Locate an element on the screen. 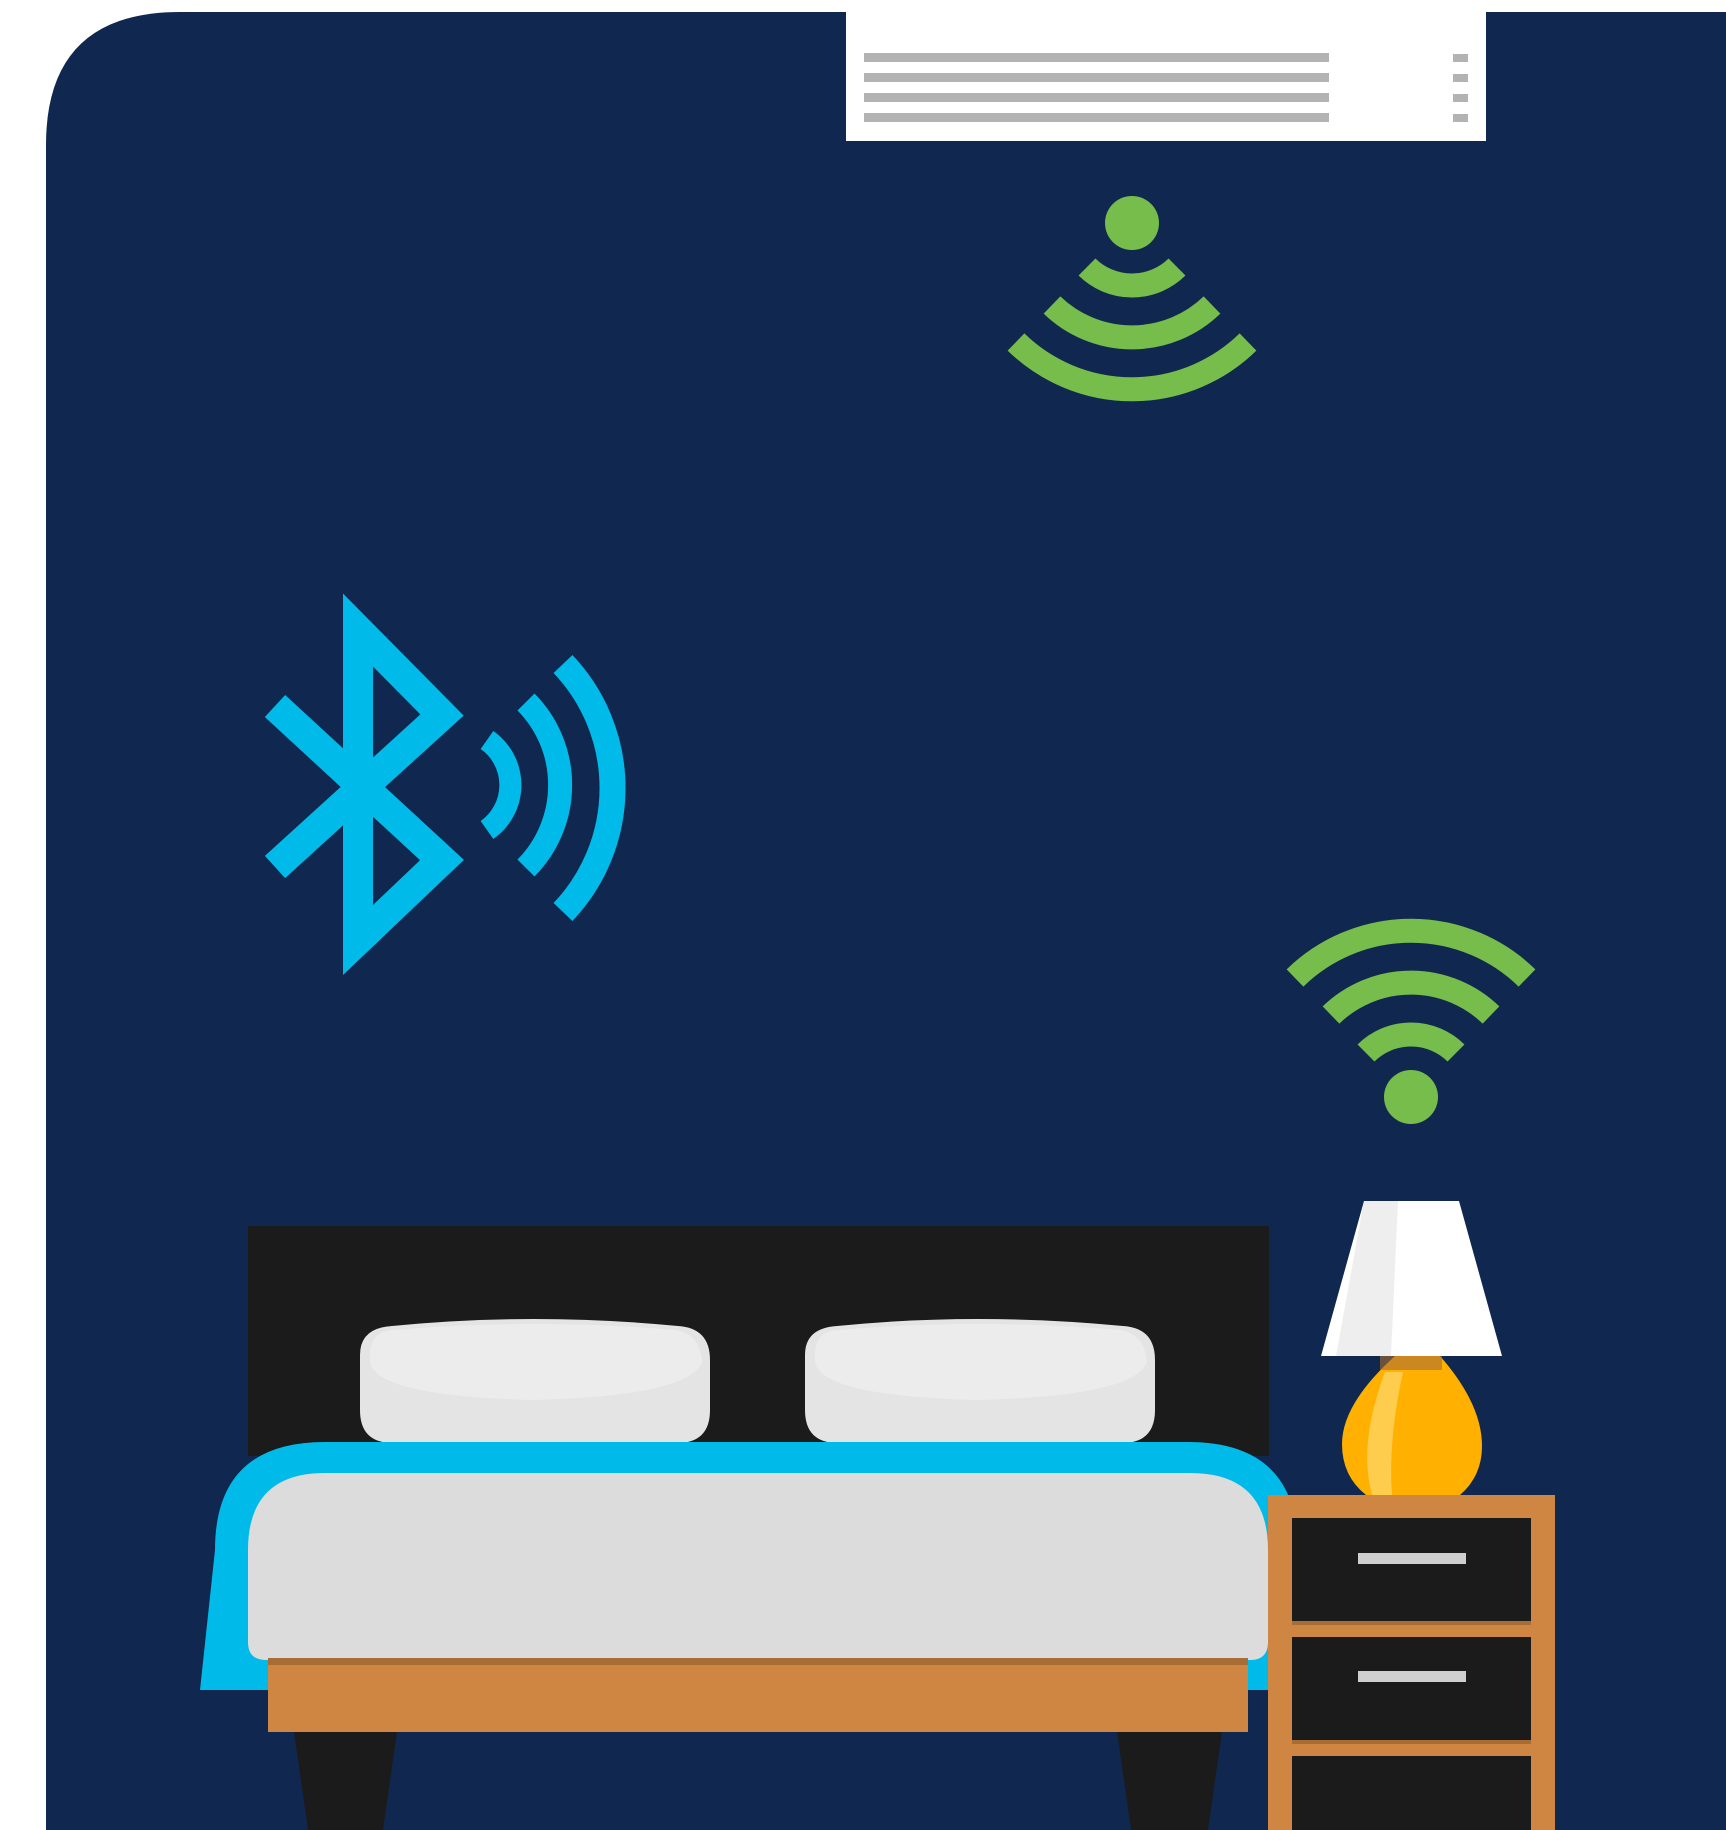 This screenshot has height=1830, width=1726. bed-frame is located at coordinates (758, 1695).